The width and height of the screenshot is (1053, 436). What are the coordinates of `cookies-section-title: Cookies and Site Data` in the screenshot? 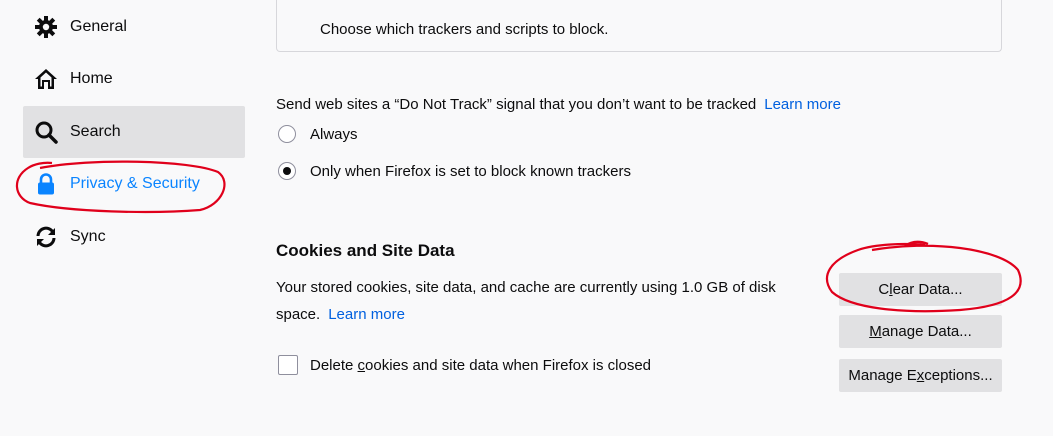 It's located at (365, 250).